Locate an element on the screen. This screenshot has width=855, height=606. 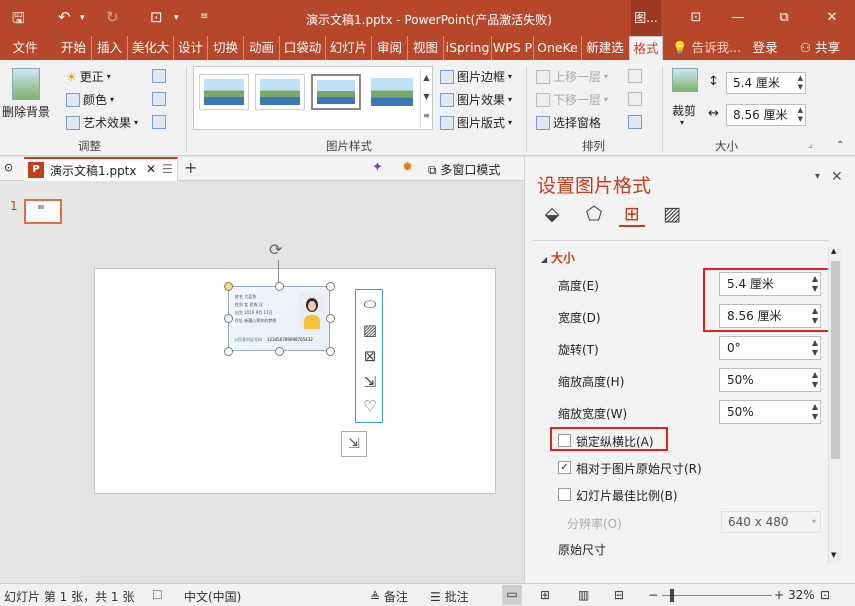
language-status: 中文(中国) is located at coordinates (212, 596).